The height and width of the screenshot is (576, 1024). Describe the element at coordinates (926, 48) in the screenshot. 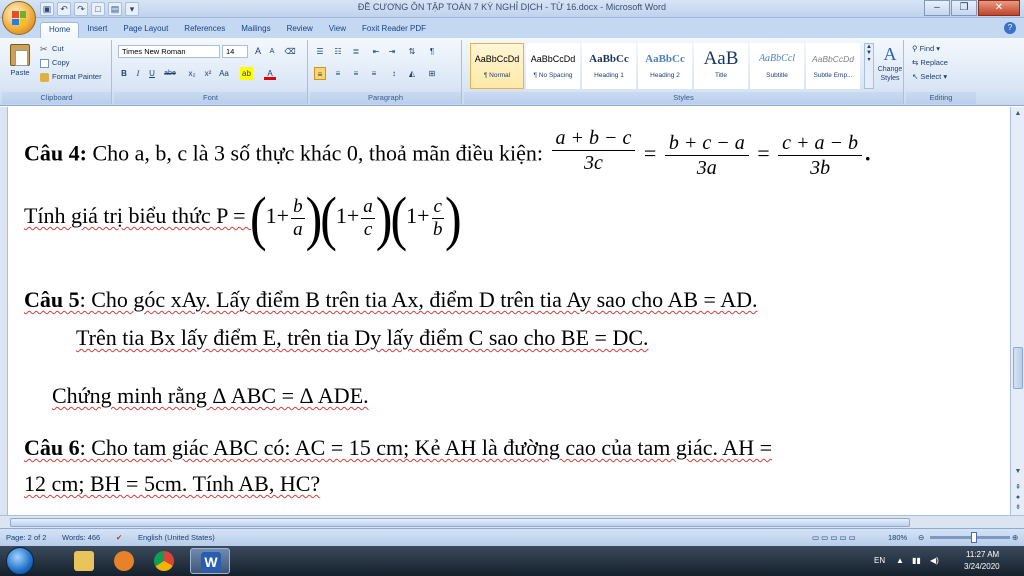

I see `find-button: ⚲ Find ▾` at that location.